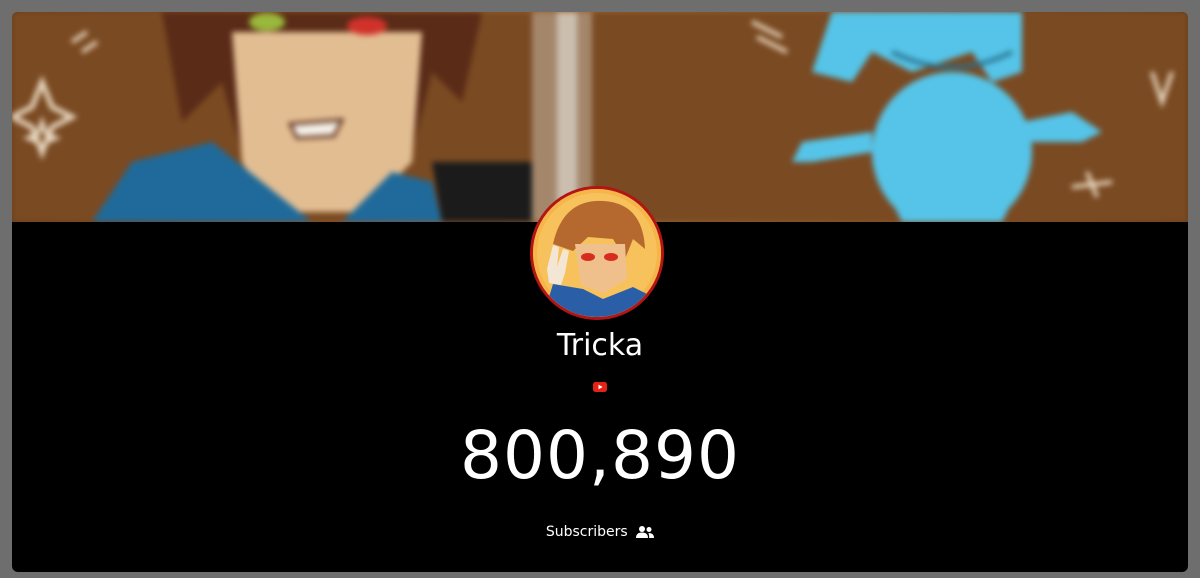  I want to click on youtube-icon, so click(600, 387).